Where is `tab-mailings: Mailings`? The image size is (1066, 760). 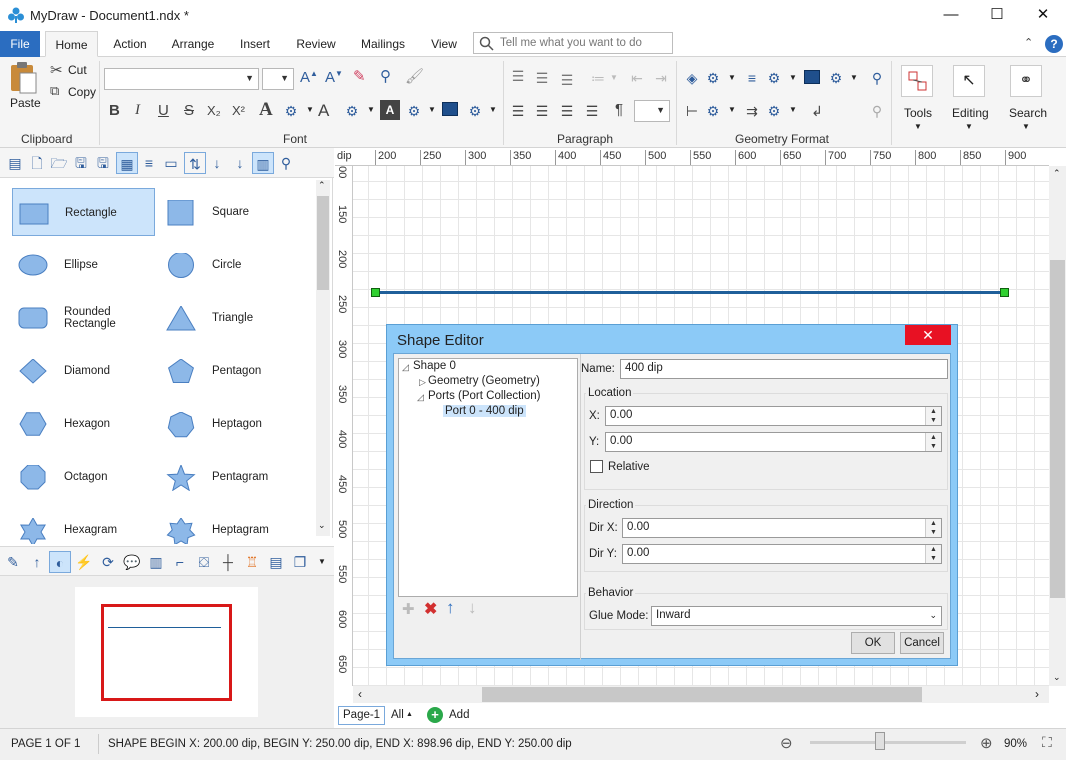
tab-mailings: Mailings is located at coordinates (383, 44).